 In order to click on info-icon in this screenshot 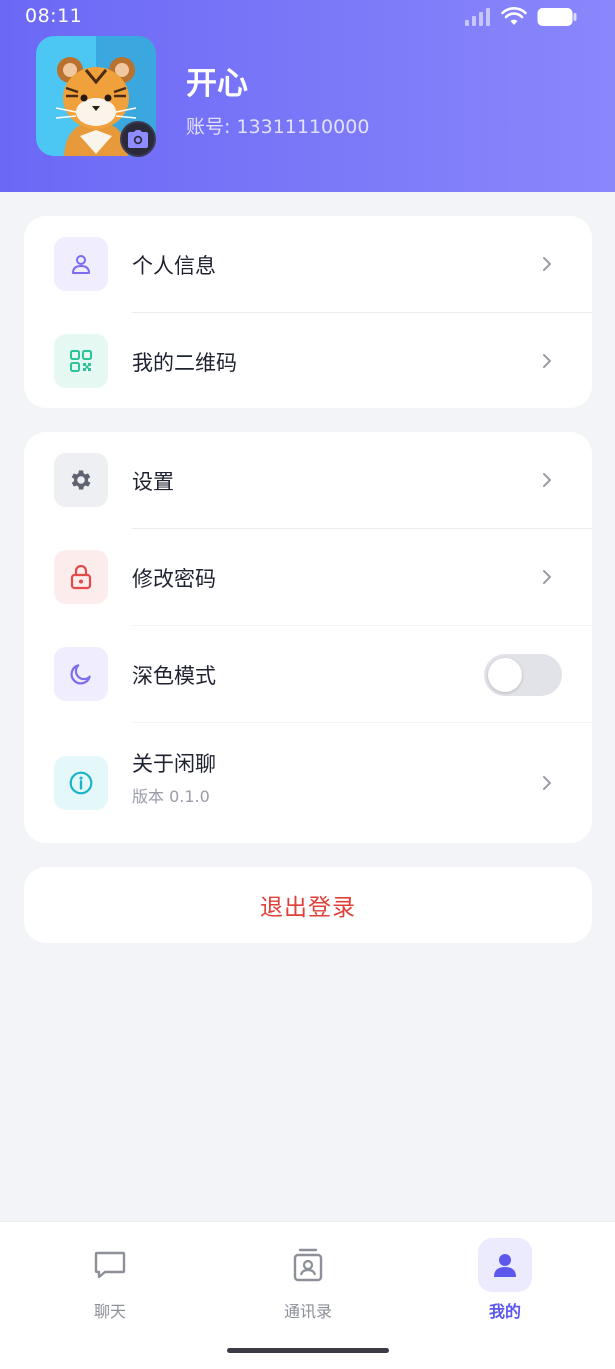, I will do `click(81, 783)`.